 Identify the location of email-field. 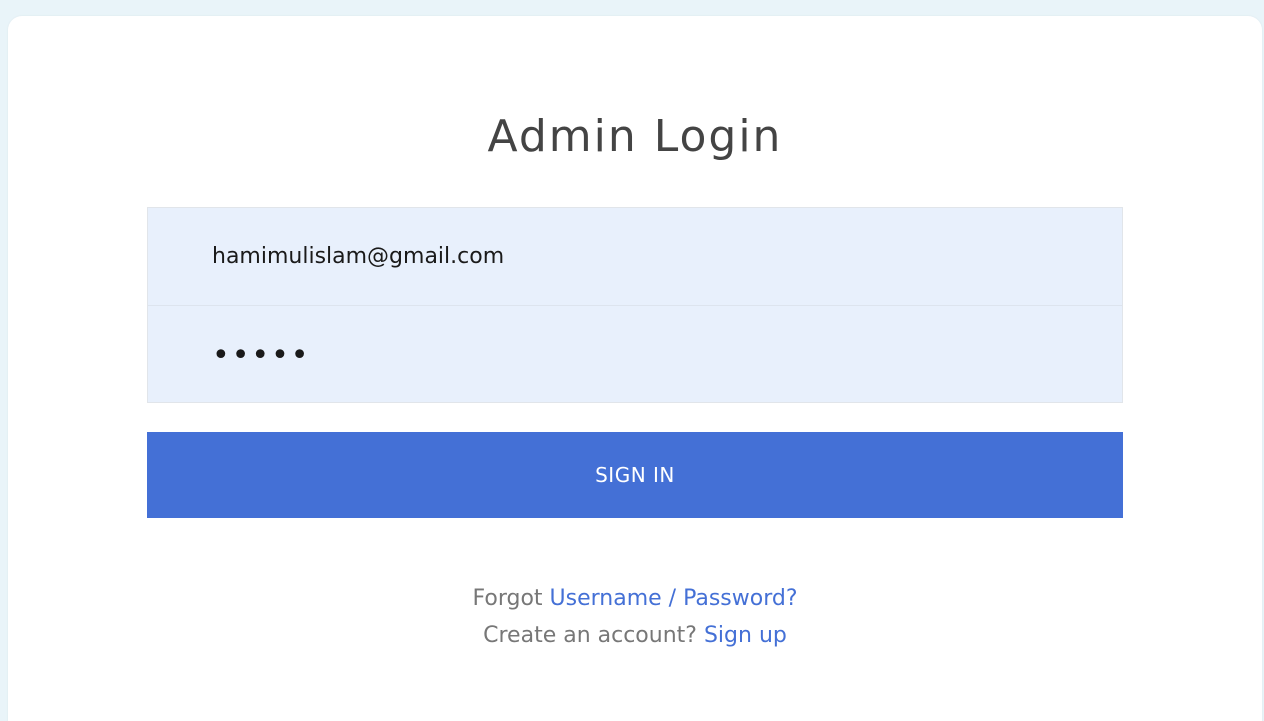
(635, 257).